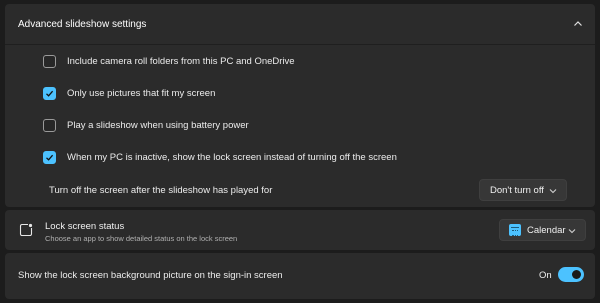  I want to click on lock-screen-icon, so click(26, 230).